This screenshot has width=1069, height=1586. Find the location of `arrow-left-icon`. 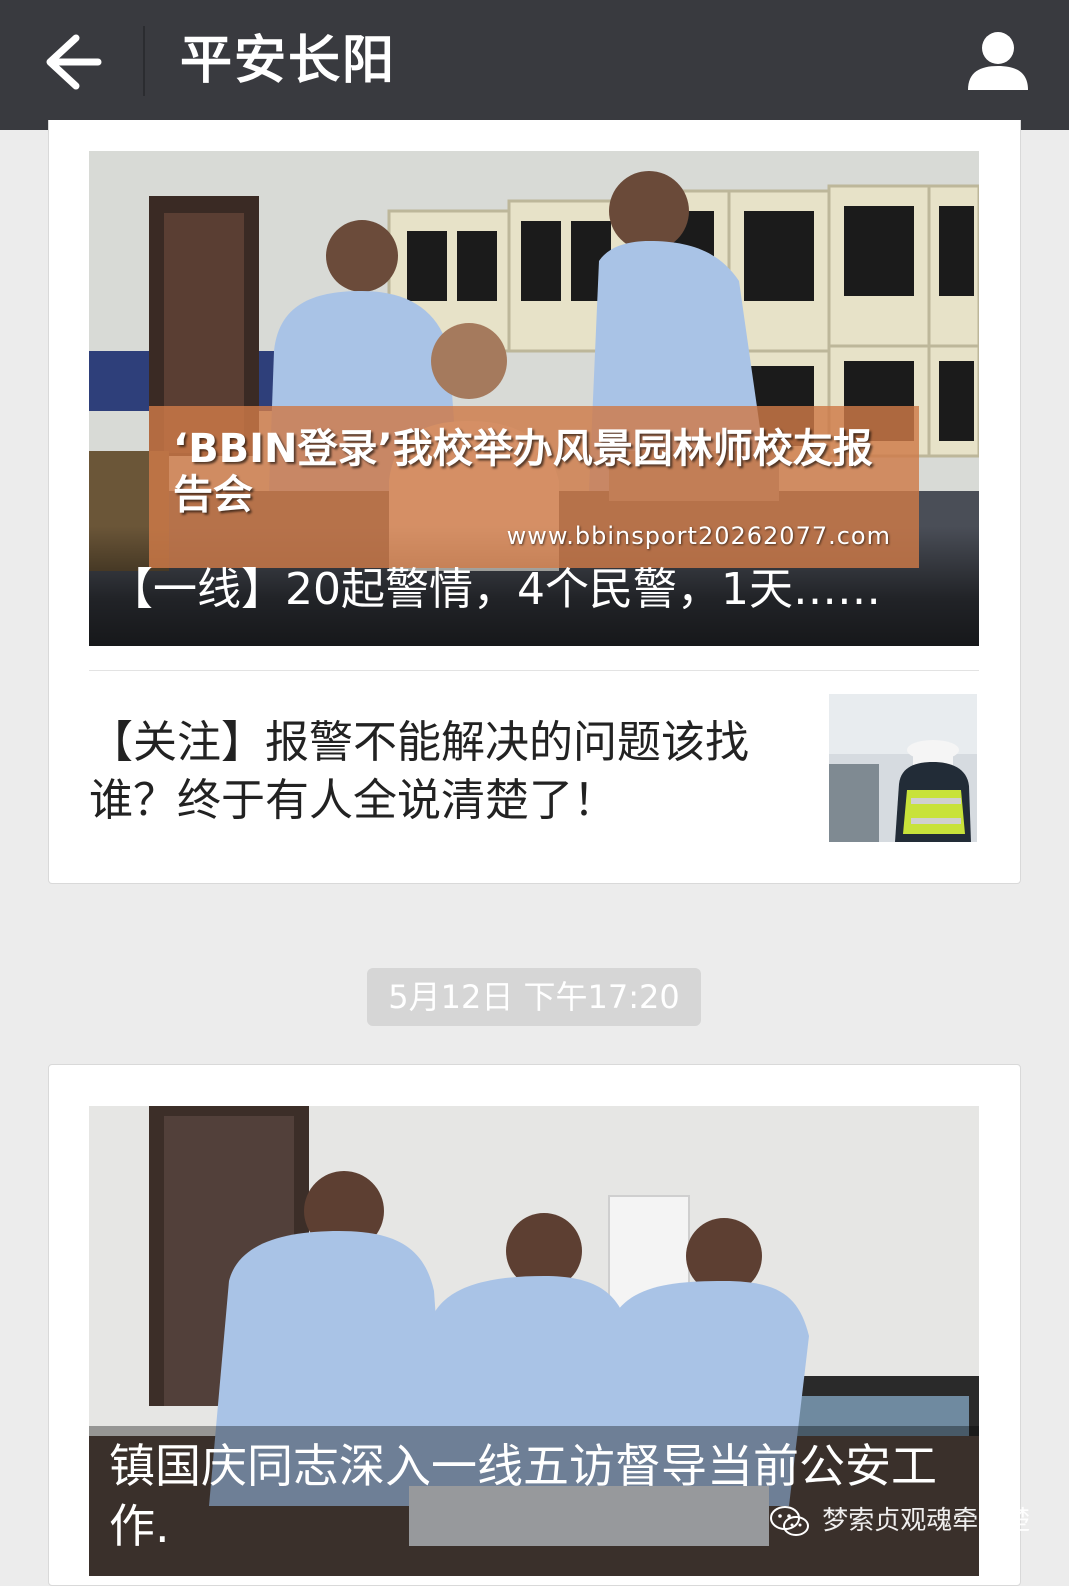

arrow-left-icon is located at coordinates (74, 62).